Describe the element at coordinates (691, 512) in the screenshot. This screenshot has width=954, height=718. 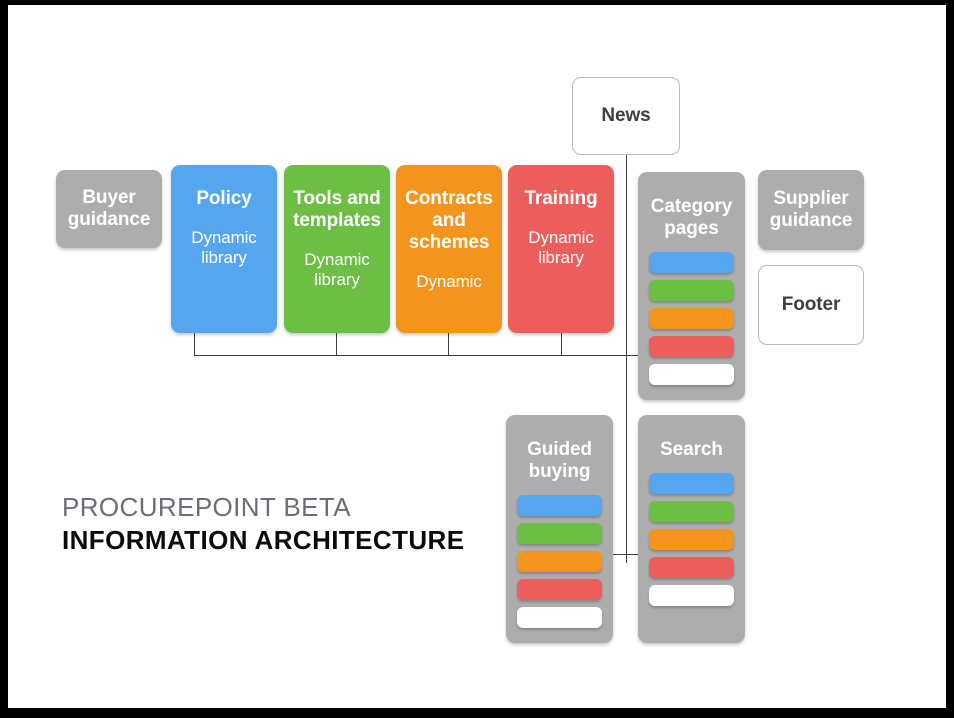
I see `search-bar-green` at that location.